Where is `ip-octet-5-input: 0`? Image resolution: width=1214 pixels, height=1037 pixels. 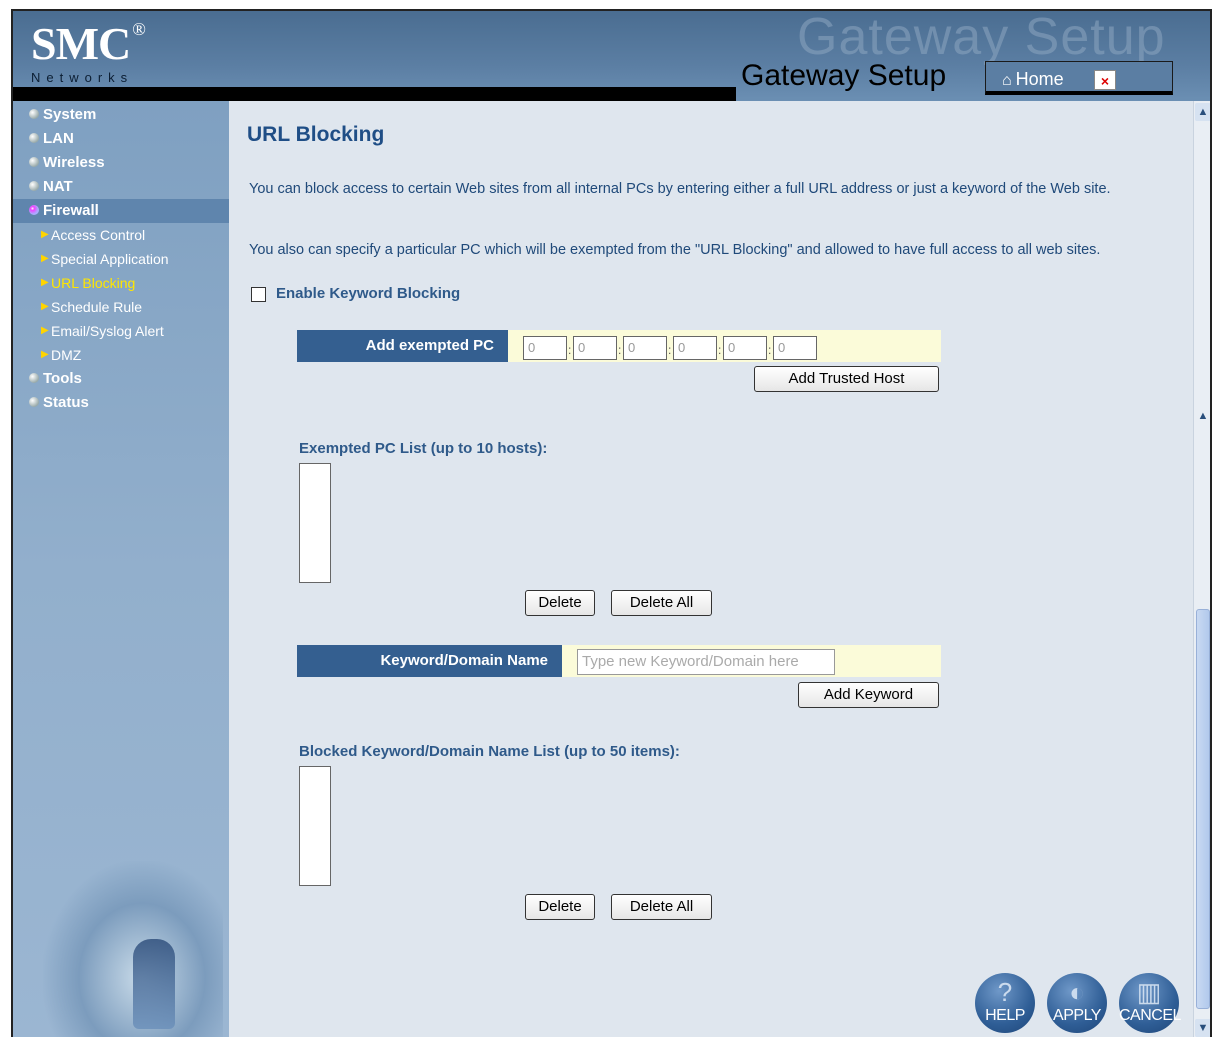
ip-octet-5-input: 0 is located at coordinates (745, 348).